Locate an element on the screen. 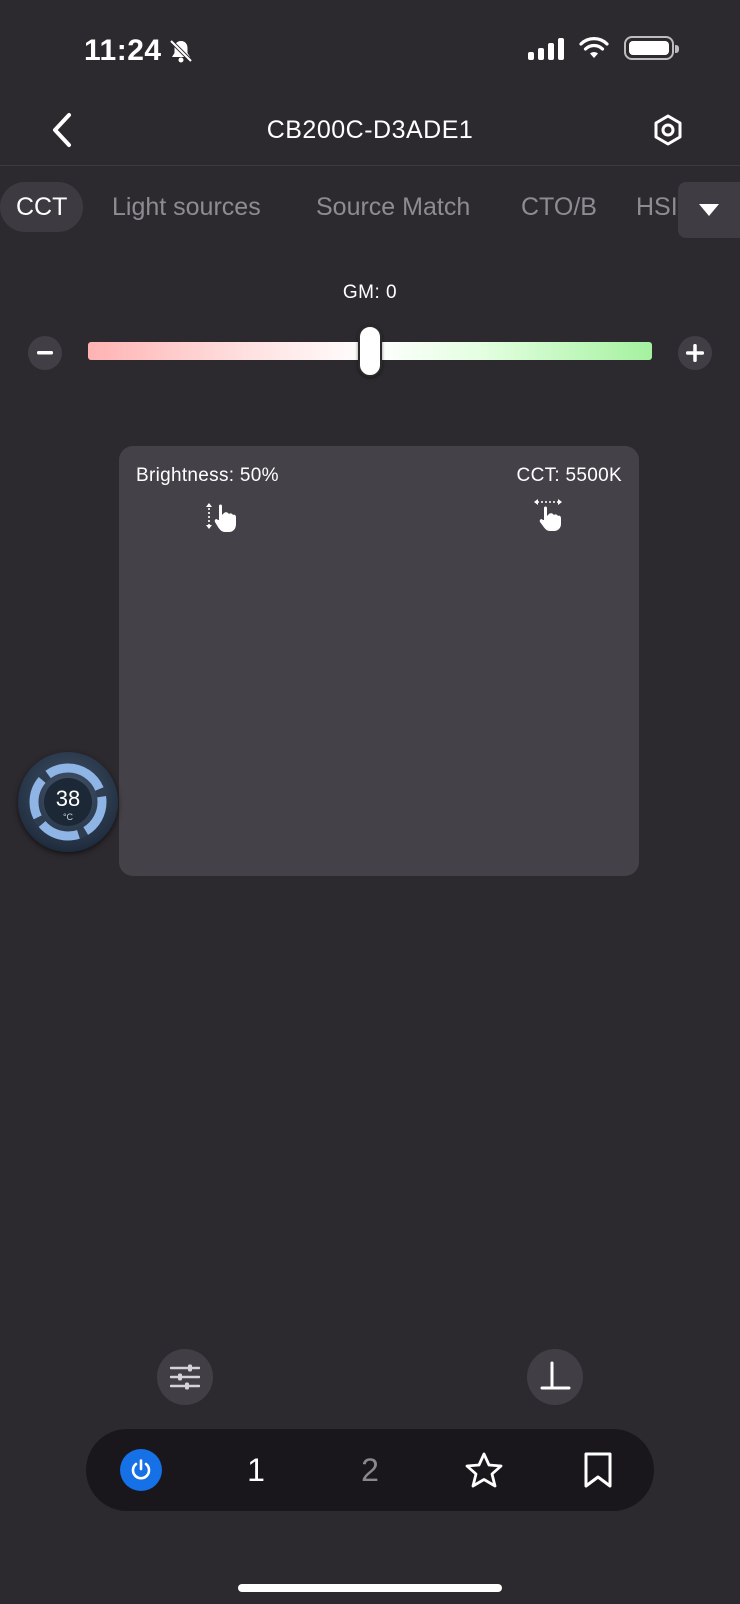 The width and height of the screenshot is (740, 1604). favorite-button is located at coordinates (484, 1470).